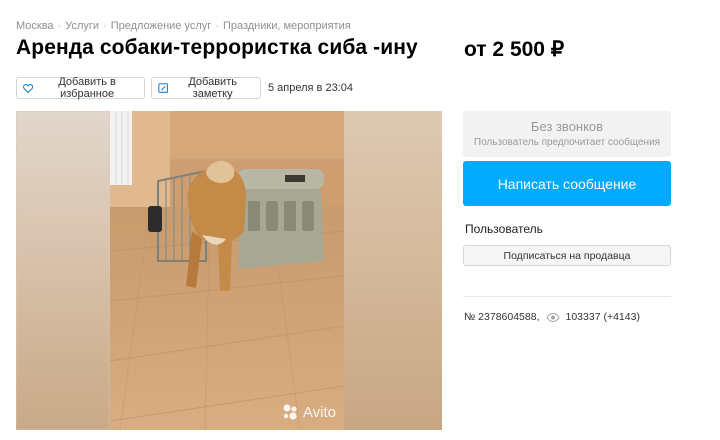 The width and height of the screenshot is (720, 440). What do you see at coordinates (567, 126) in the screenshot?
I see `no-calls-title: Без звонков` at bounding box center [567, 126].